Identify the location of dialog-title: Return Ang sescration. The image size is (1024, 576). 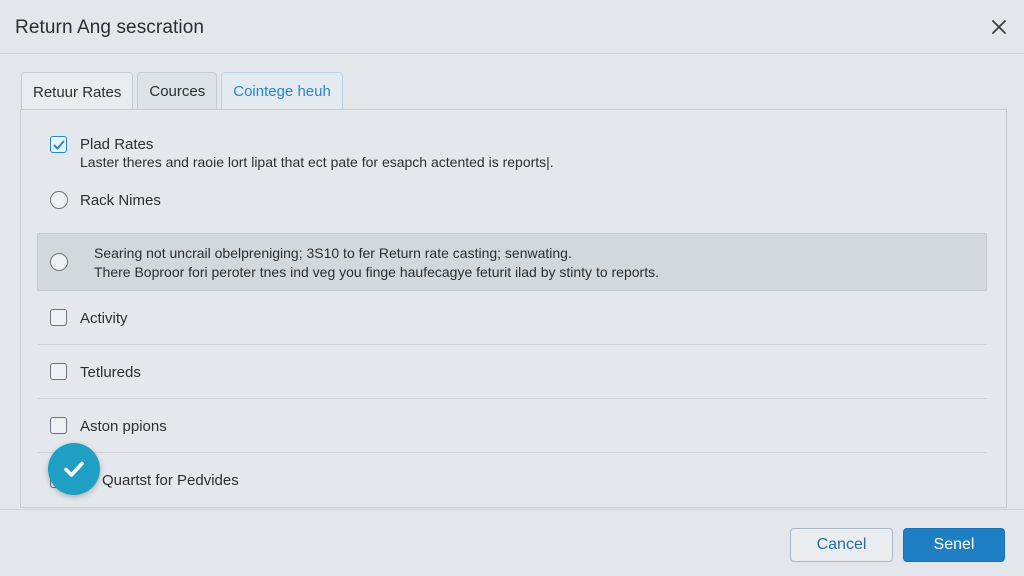
(110, 27).